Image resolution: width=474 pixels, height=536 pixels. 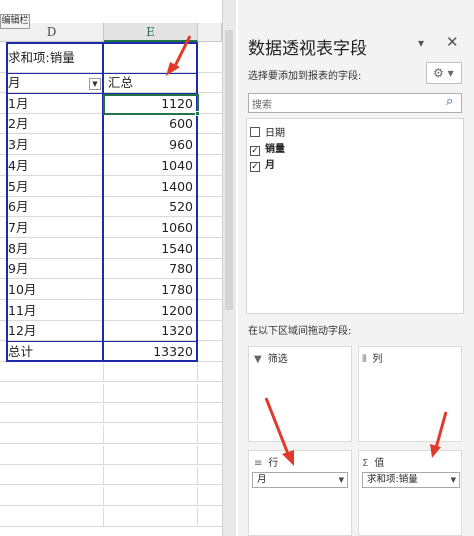 I want to click on pivot-total-rule, so click(x=102, y=341).